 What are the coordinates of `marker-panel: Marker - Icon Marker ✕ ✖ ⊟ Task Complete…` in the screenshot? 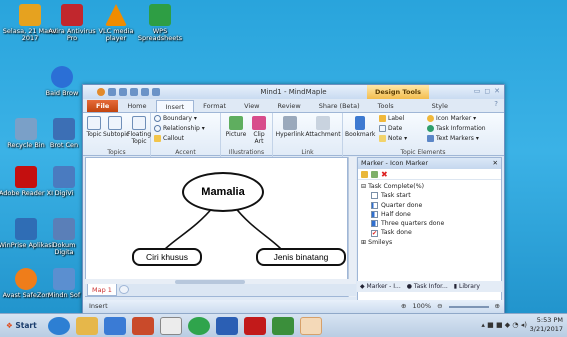 It's located at (429, 229).